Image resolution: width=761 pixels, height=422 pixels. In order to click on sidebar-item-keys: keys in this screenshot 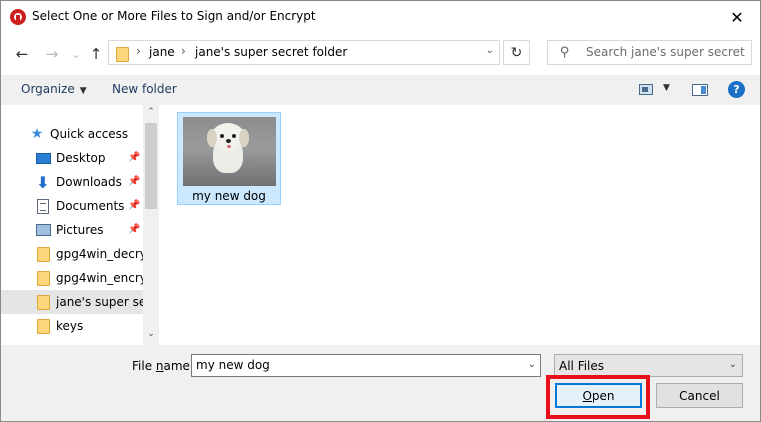, I will do `click(72, 326)`.